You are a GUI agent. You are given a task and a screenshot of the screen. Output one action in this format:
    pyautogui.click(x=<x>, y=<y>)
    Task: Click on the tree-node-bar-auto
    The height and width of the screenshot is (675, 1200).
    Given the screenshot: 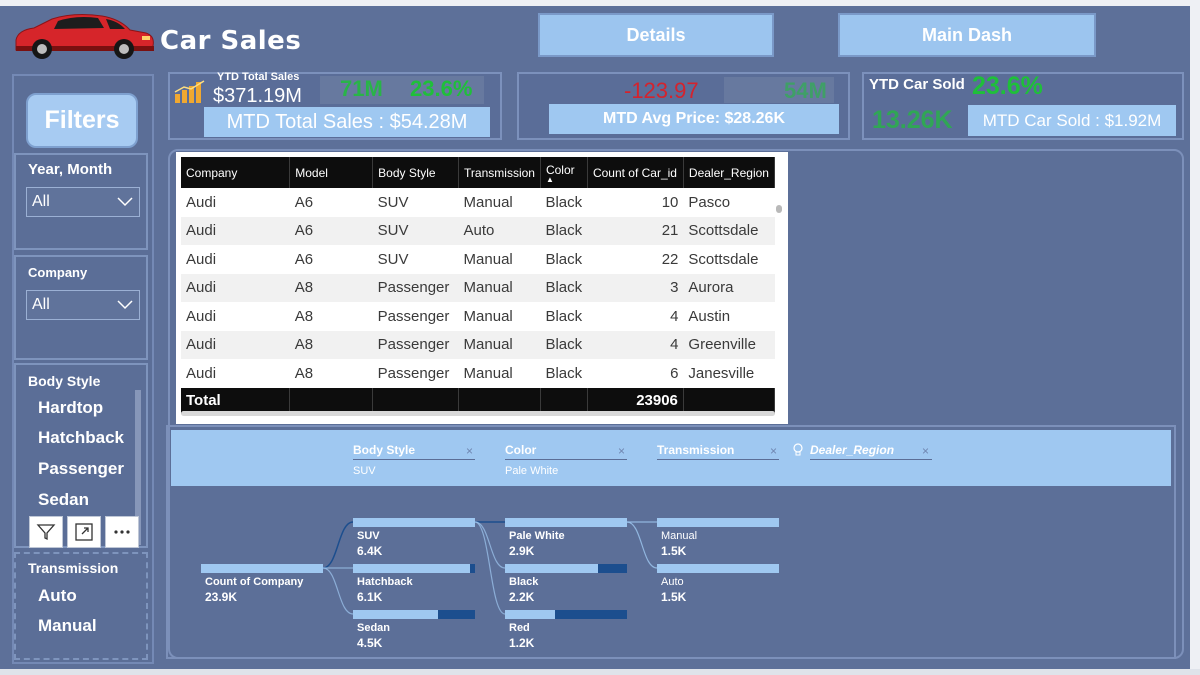 What is the action you would take?
    pyautogui.click(x=718, y=568)
    